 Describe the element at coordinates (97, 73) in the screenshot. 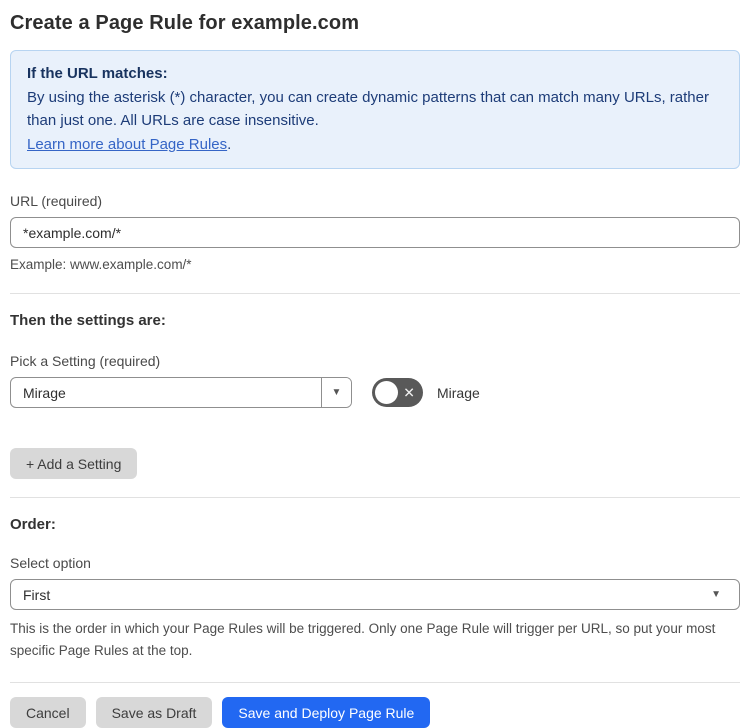

I see `callout-heading: If the URL matches:` at that location.